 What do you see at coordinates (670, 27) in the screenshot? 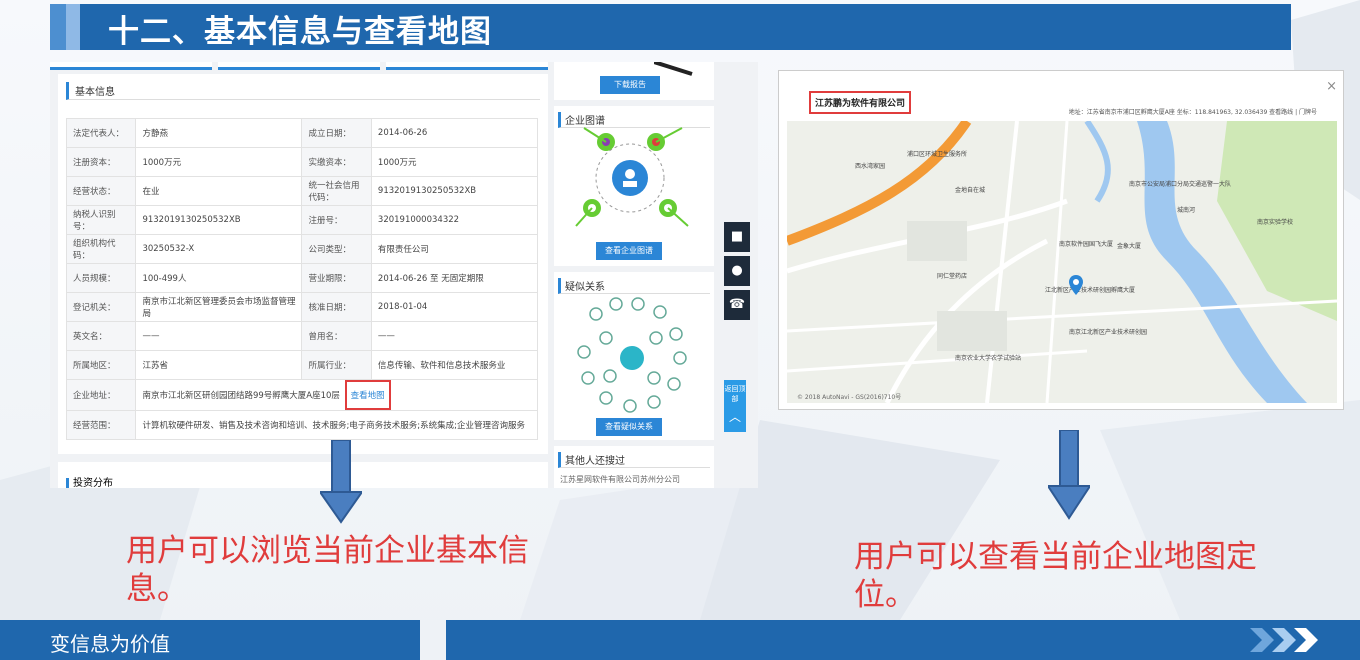
I see `title-bar: 十二、基本信息与查看地图` at bounding box center [670, 27].